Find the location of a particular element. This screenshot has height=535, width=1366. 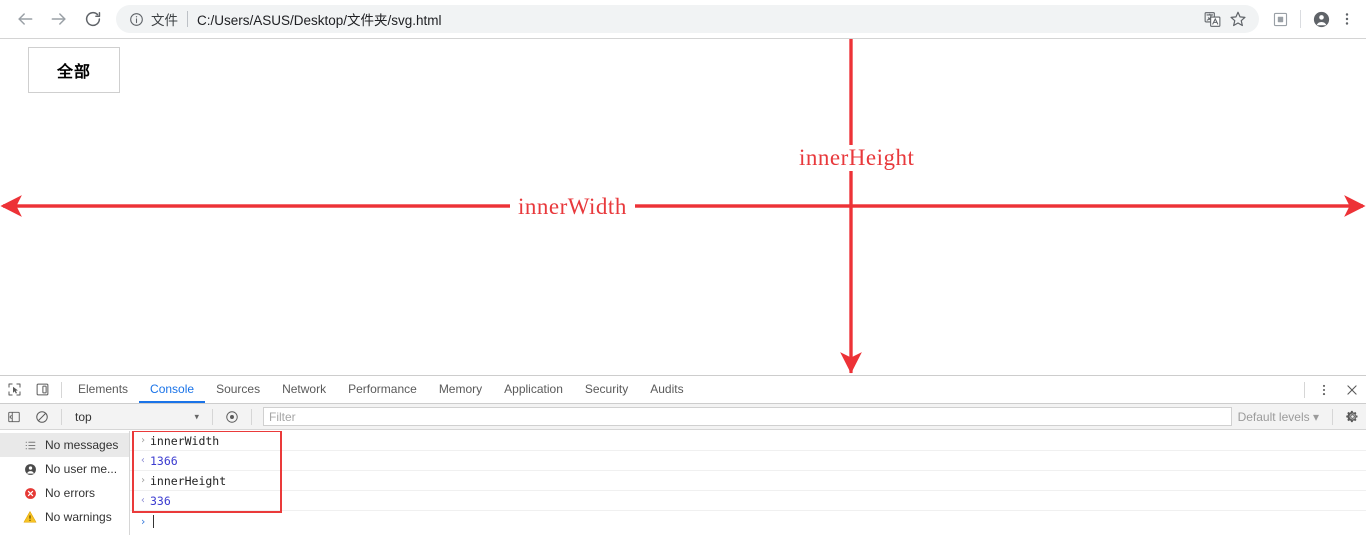

close-x-icon is located at coordinates (1352, 389).